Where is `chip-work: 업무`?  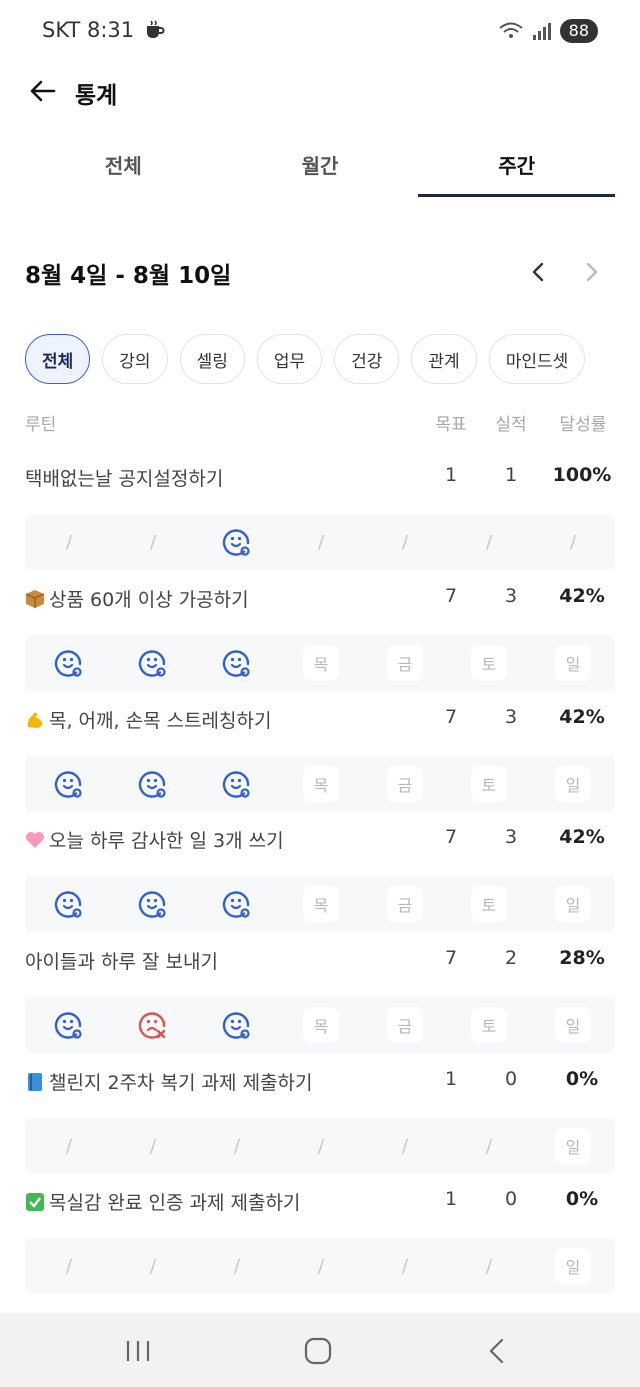
chip-work: 업무 is located at coordinates (289, 359).